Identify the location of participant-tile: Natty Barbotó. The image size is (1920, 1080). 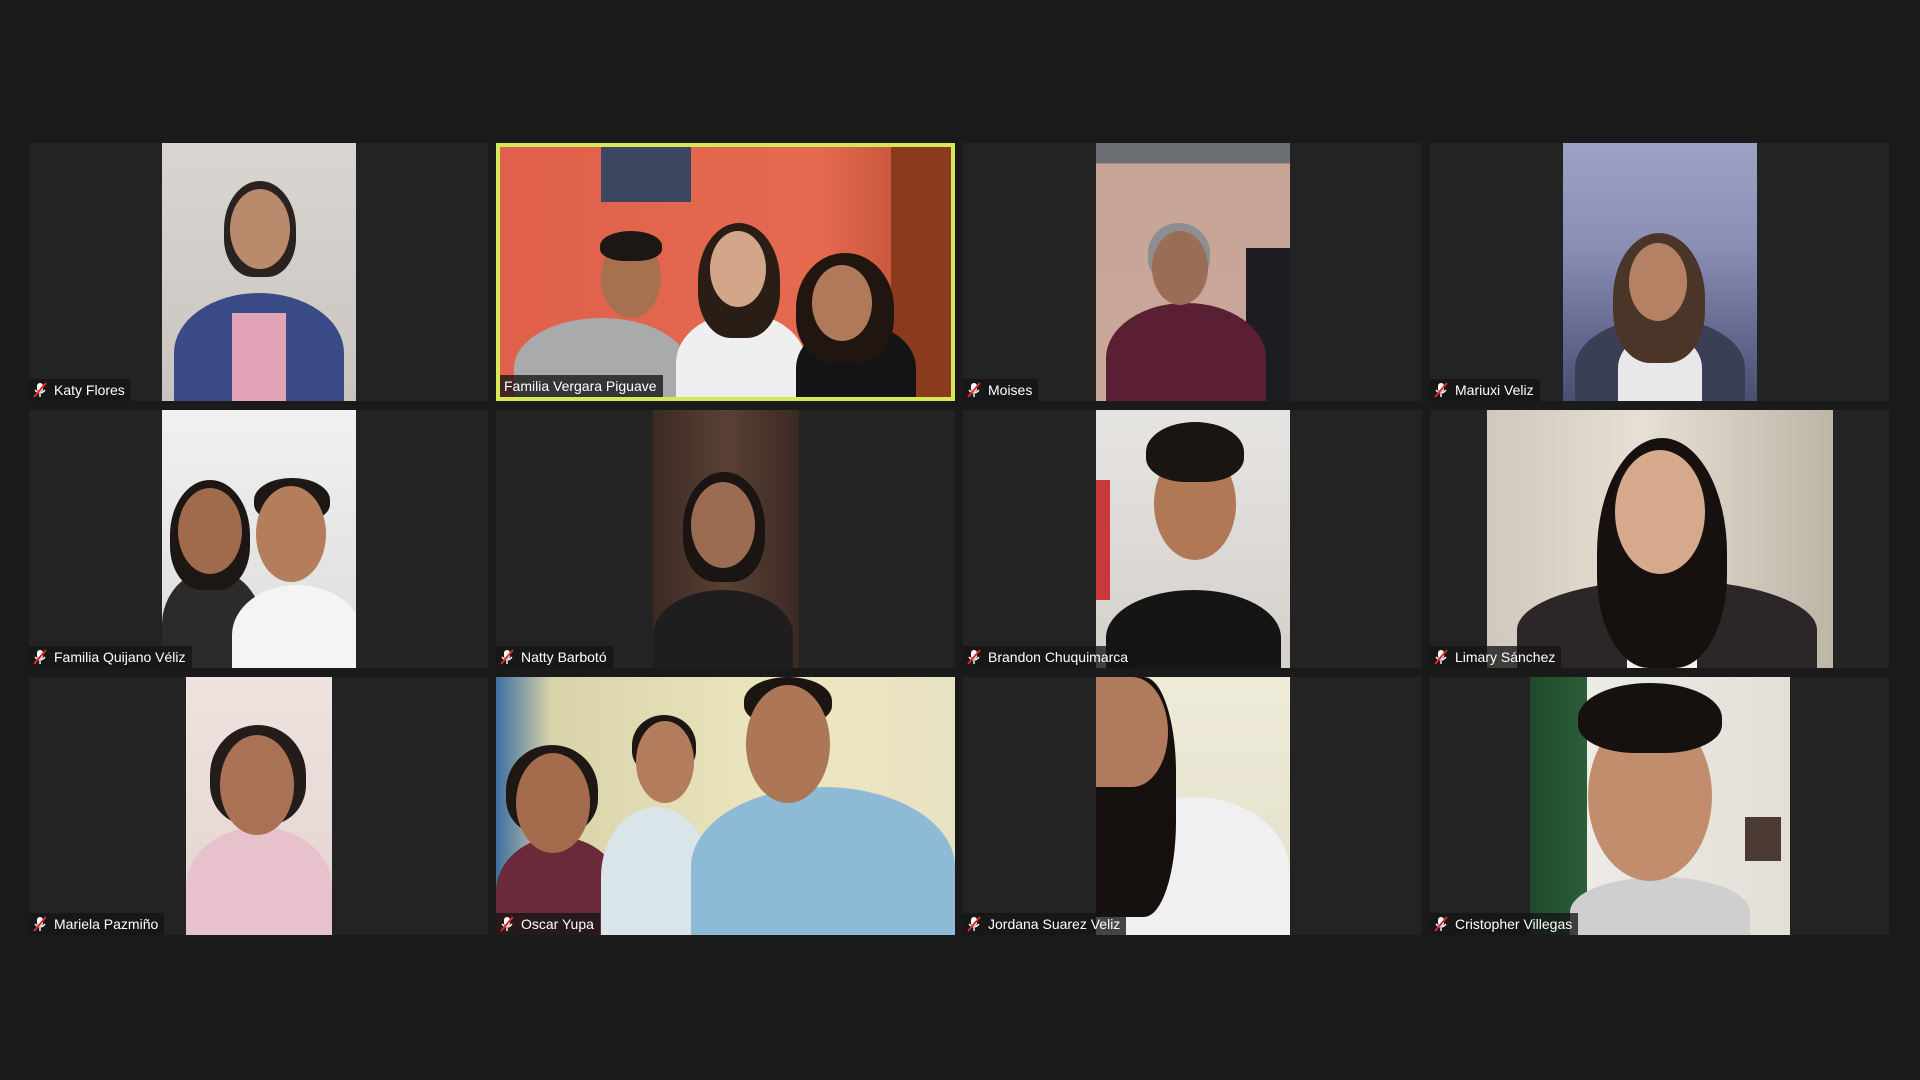
(725, 539).